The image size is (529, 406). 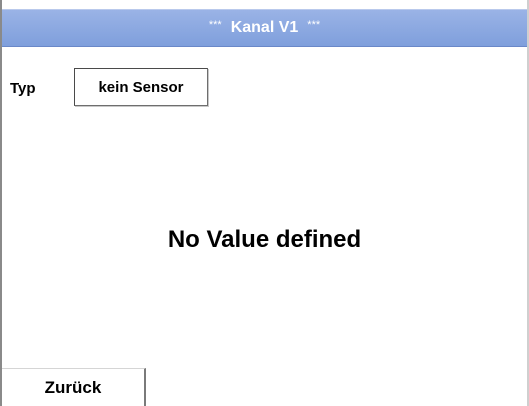 I want to click on type-label: Typ, so click(x=23, y=88).